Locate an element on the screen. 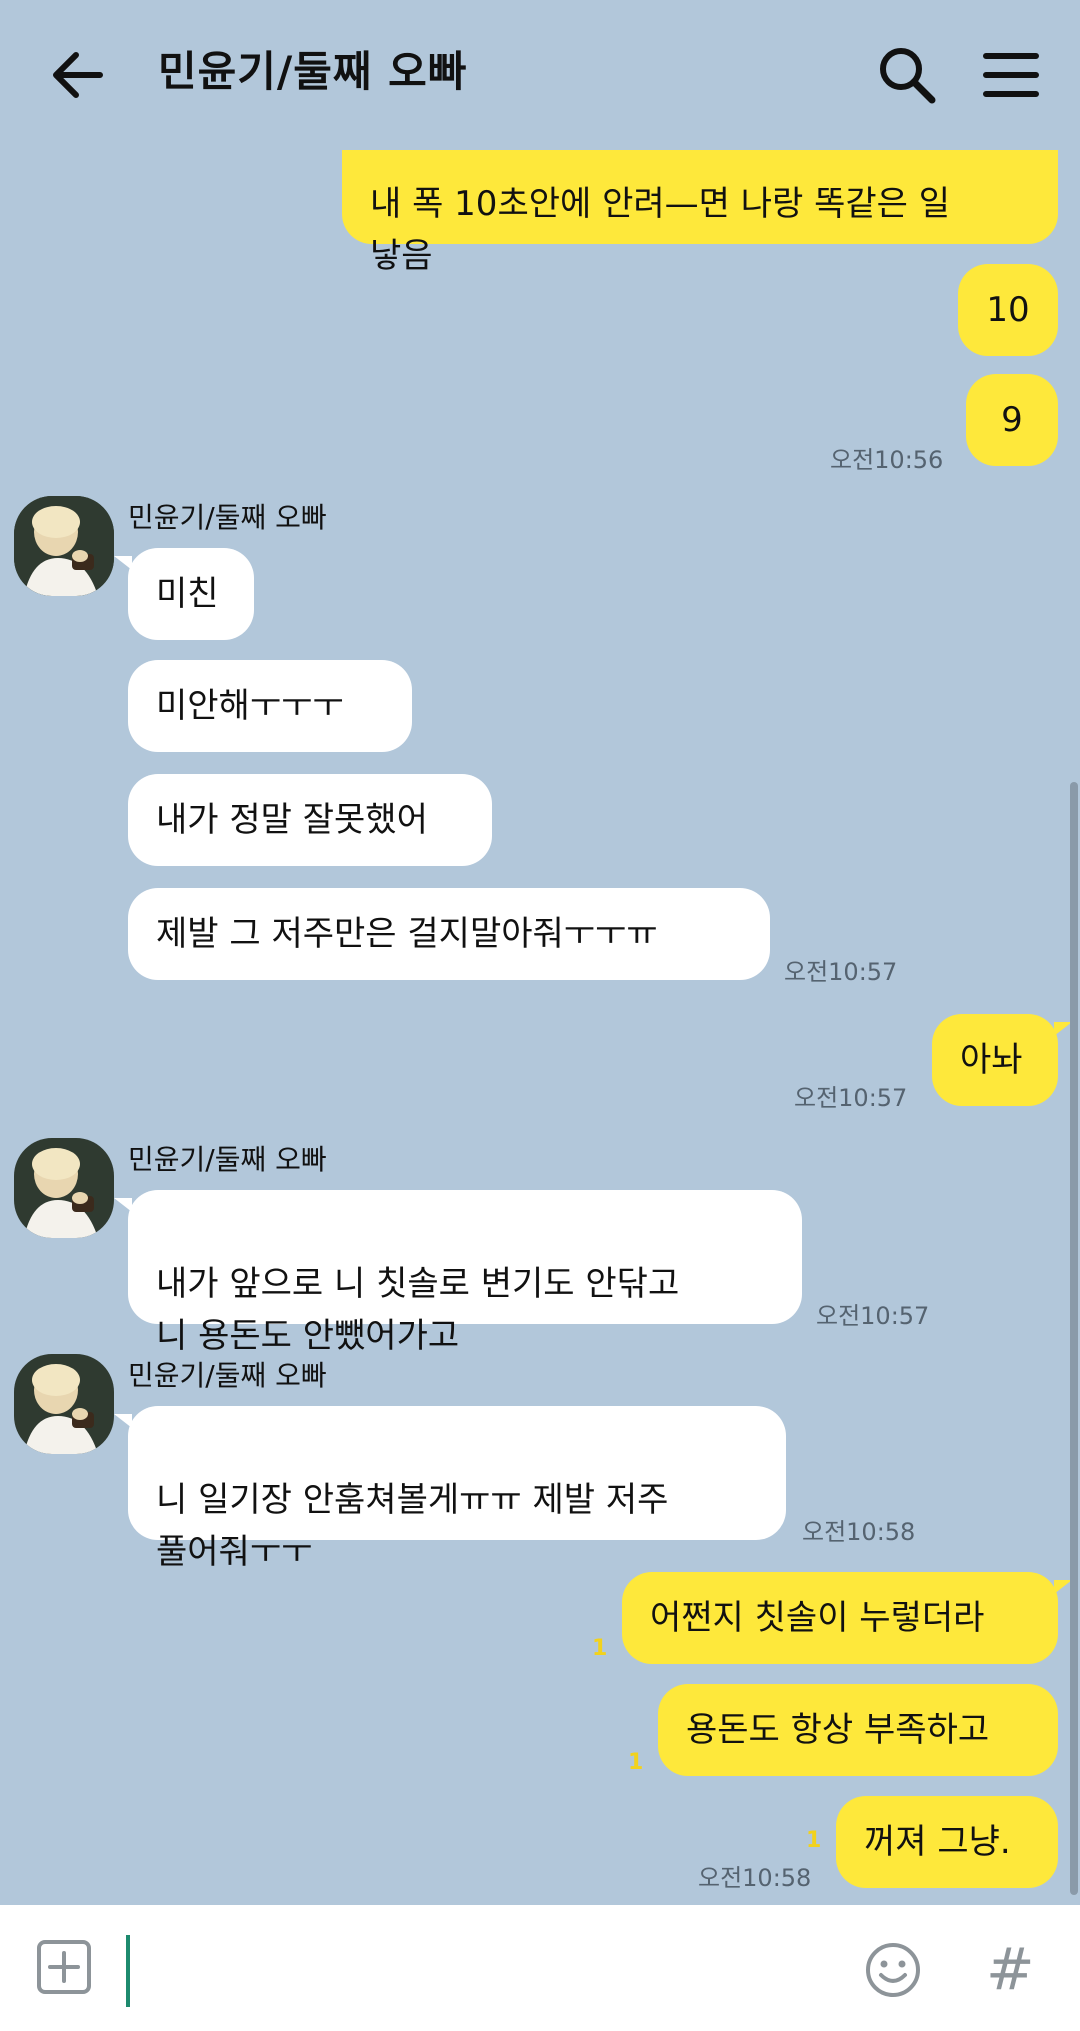 This screenshot has height=2031, width=1080. hamburger-menu-icon is located at coordinates (1011, 75).